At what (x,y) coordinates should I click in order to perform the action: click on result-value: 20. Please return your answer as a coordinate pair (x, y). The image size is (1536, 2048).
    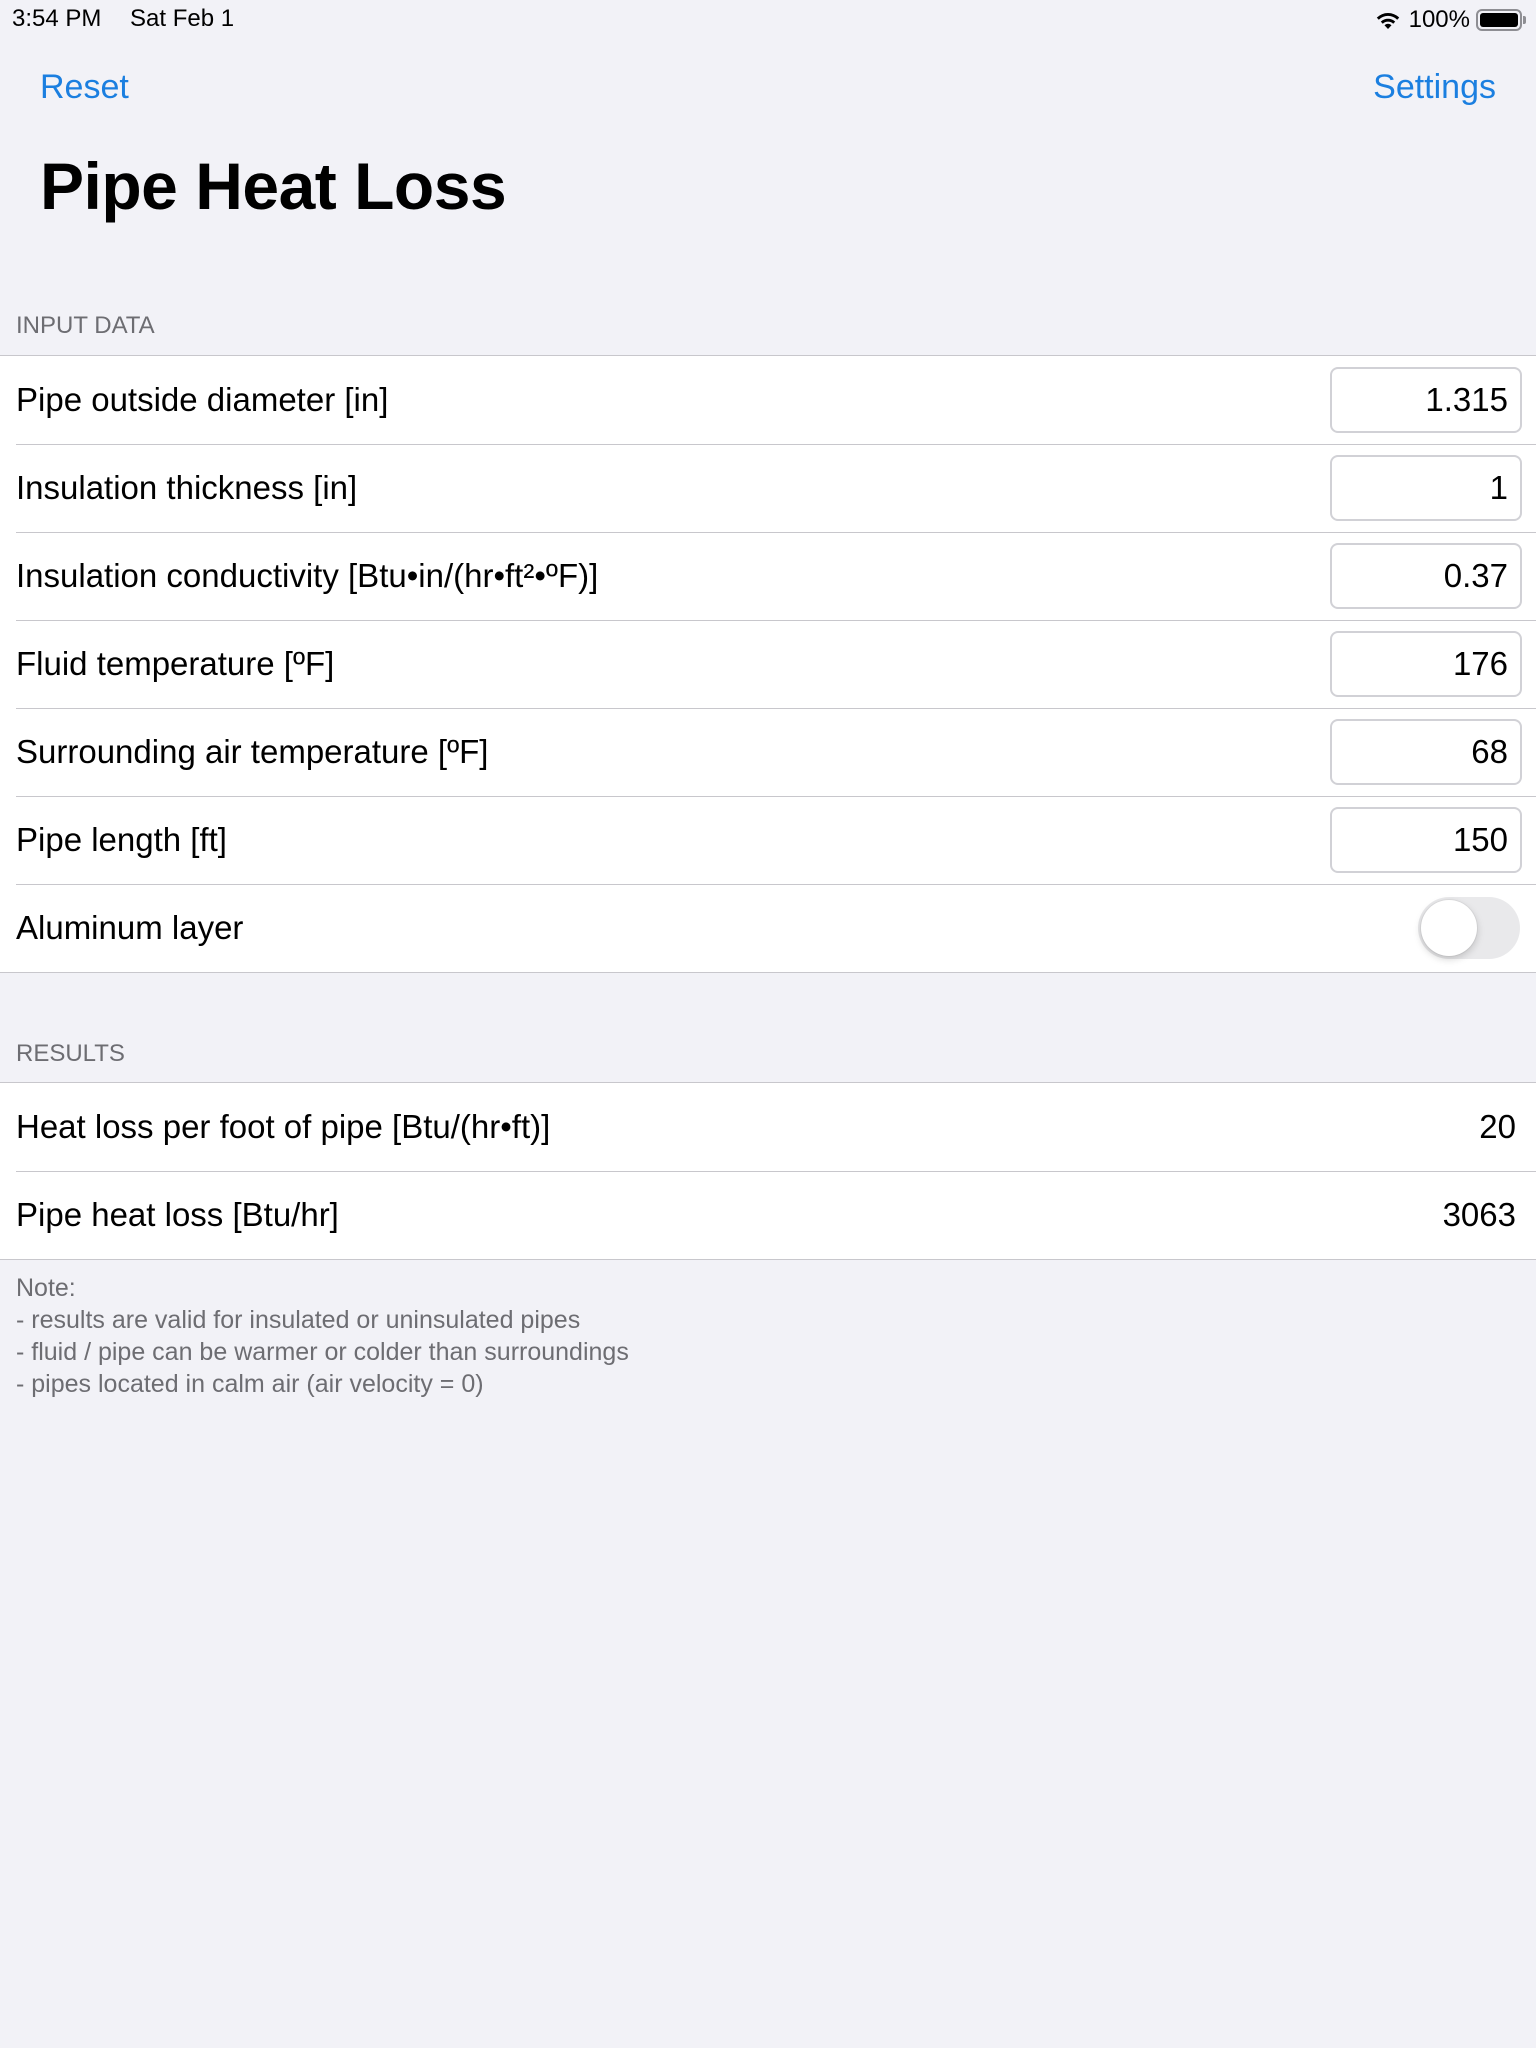
    Looking at the image, I should click on (1497, 1126).